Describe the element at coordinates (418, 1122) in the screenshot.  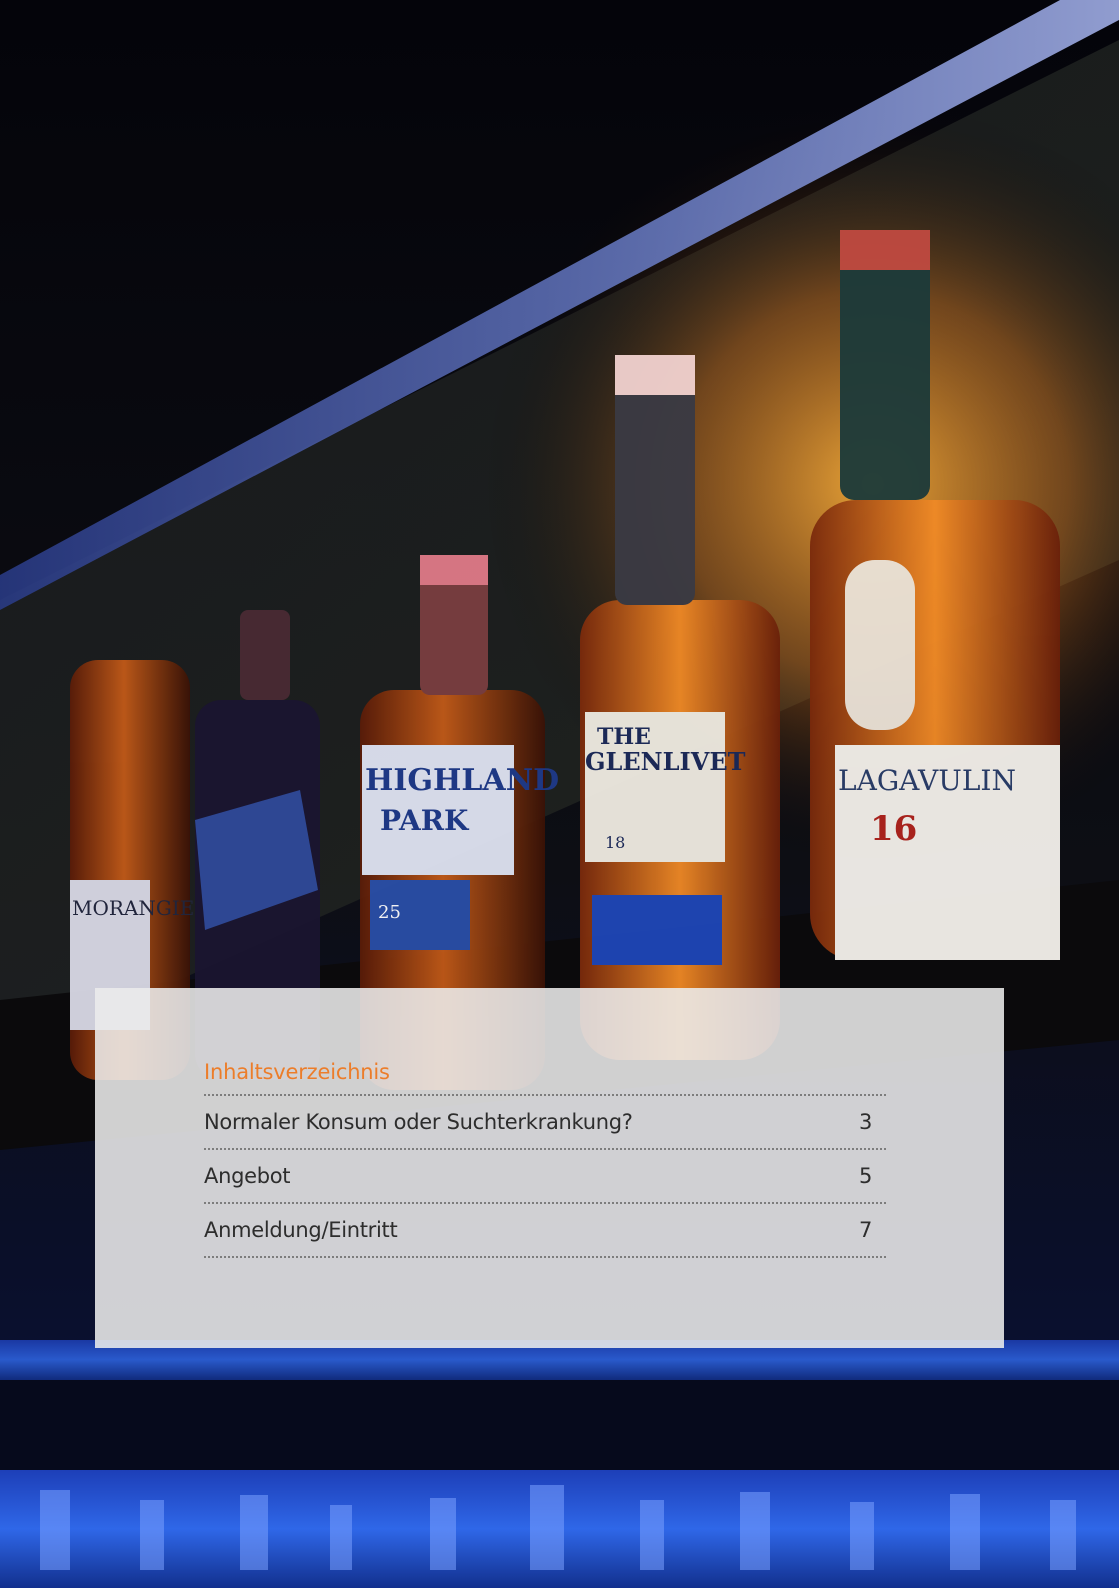
I see `toc-entry-label: Normaler Konsum oder Suchterkrankung?` at that location.